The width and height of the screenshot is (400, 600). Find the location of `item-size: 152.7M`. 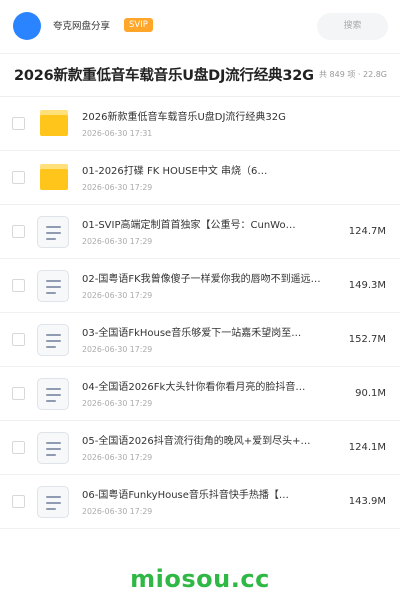

item-size: 152.7M is located at coordinates (367, 339).